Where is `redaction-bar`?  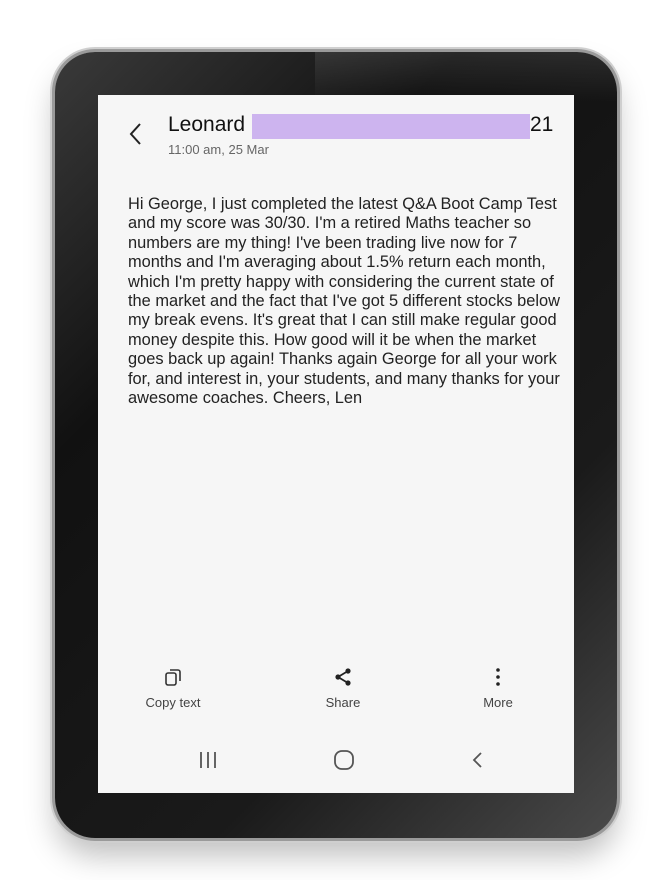 redaction-bar is located at coordinates (391, 126).